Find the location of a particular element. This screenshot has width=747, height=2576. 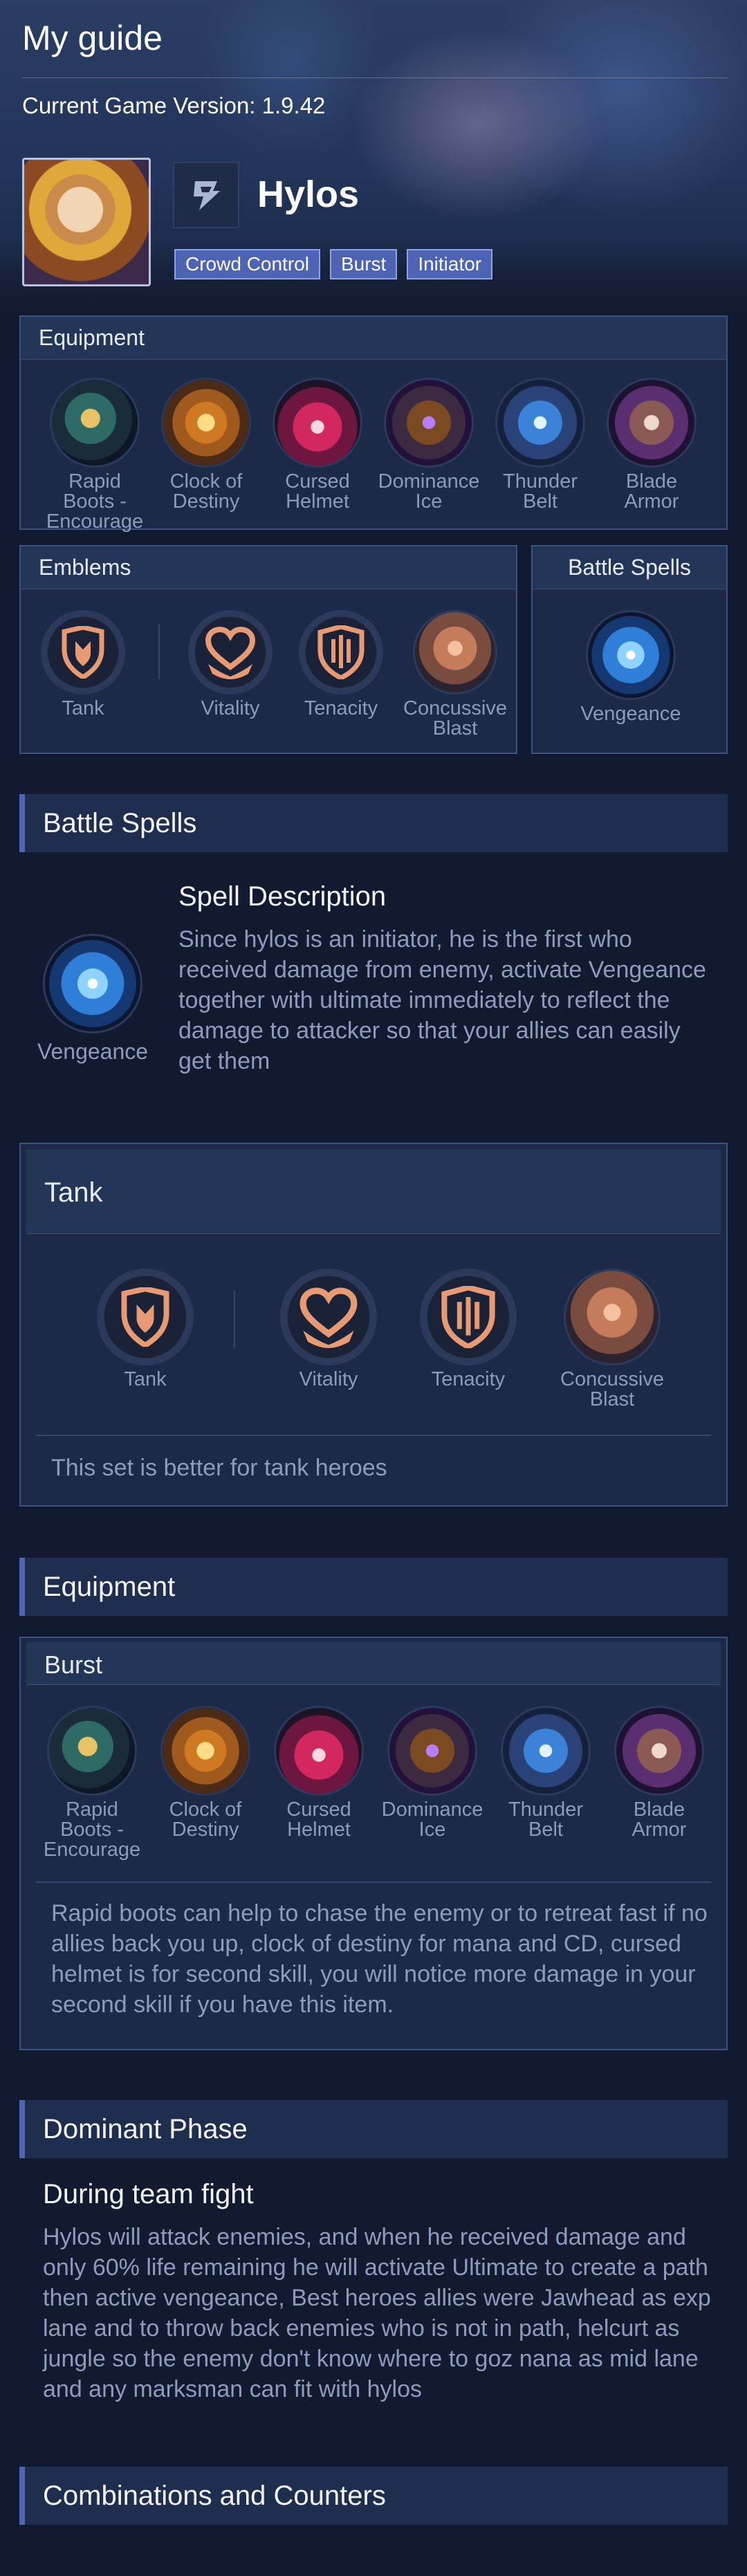

section-header-dominant-phase: Dominant Phase is located at coordinates (373, 2129).